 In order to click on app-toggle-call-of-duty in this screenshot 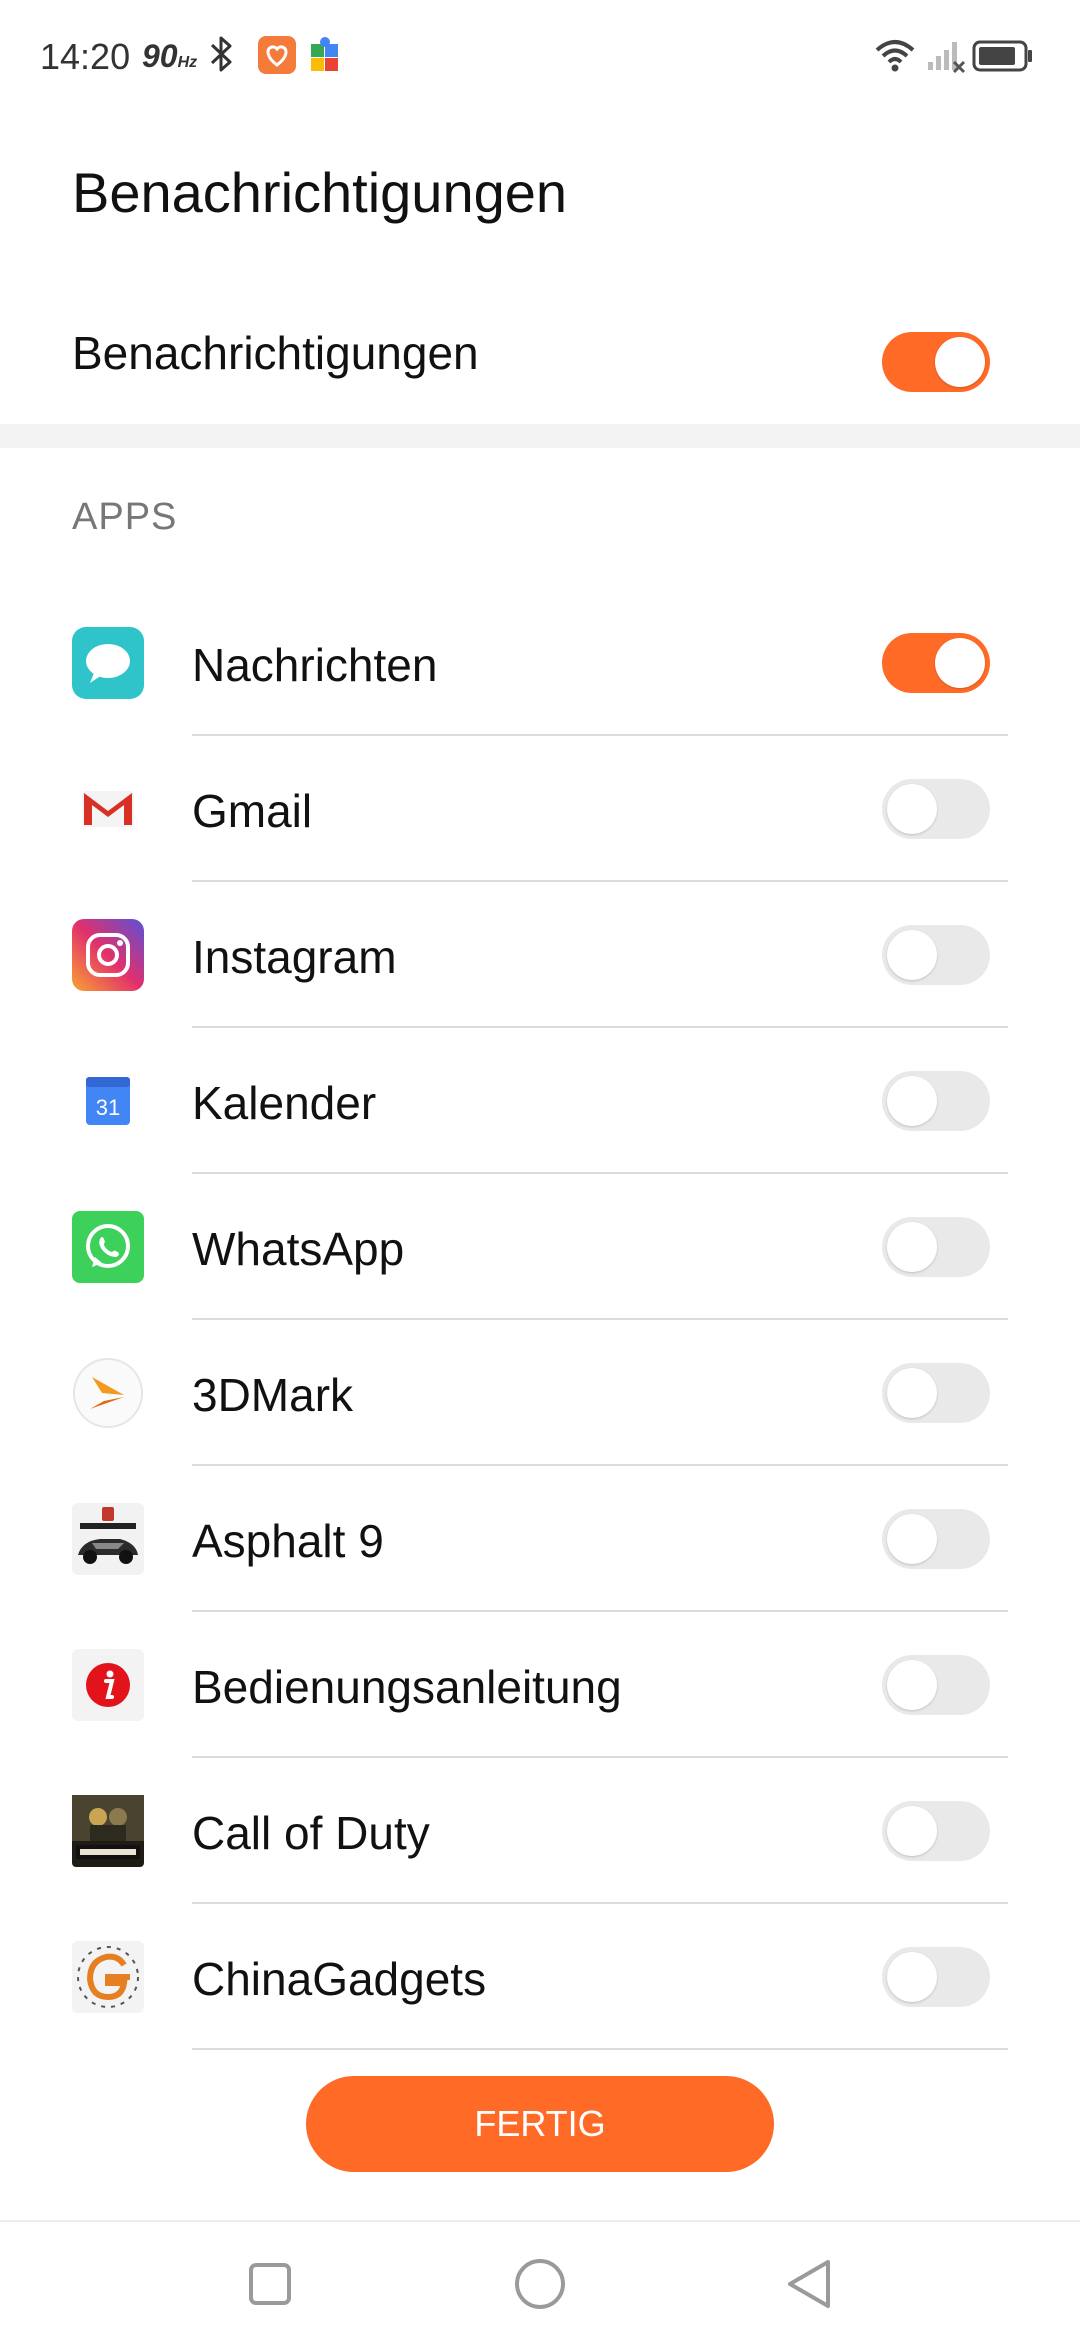, I will do `click(936, 1831)`.